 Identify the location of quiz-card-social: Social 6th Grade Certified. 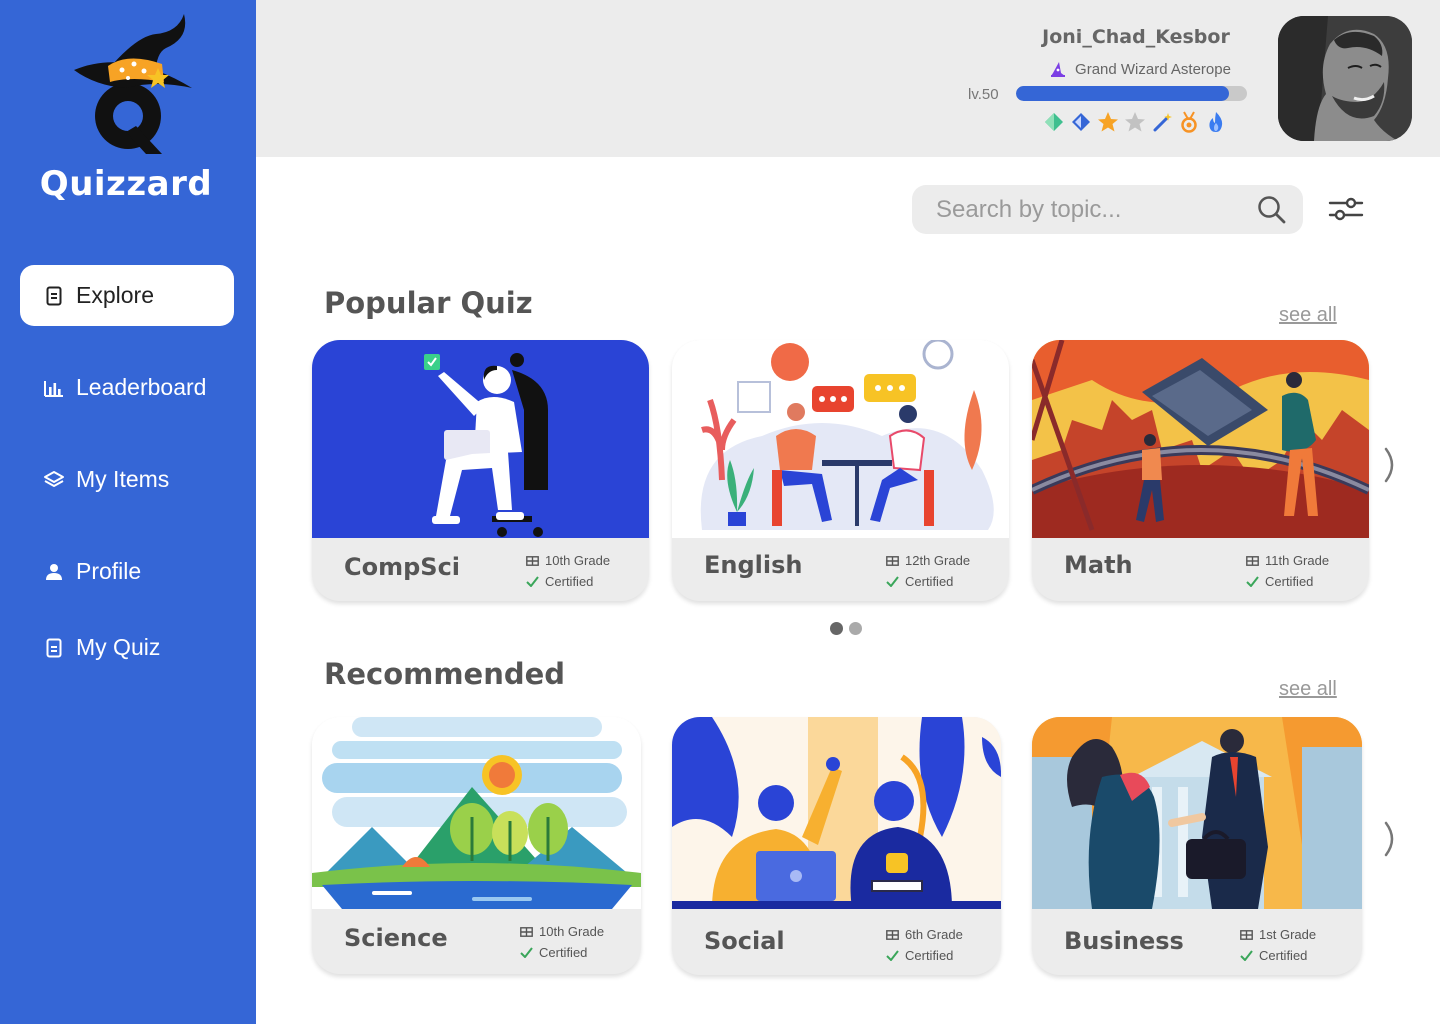
(836, 846).